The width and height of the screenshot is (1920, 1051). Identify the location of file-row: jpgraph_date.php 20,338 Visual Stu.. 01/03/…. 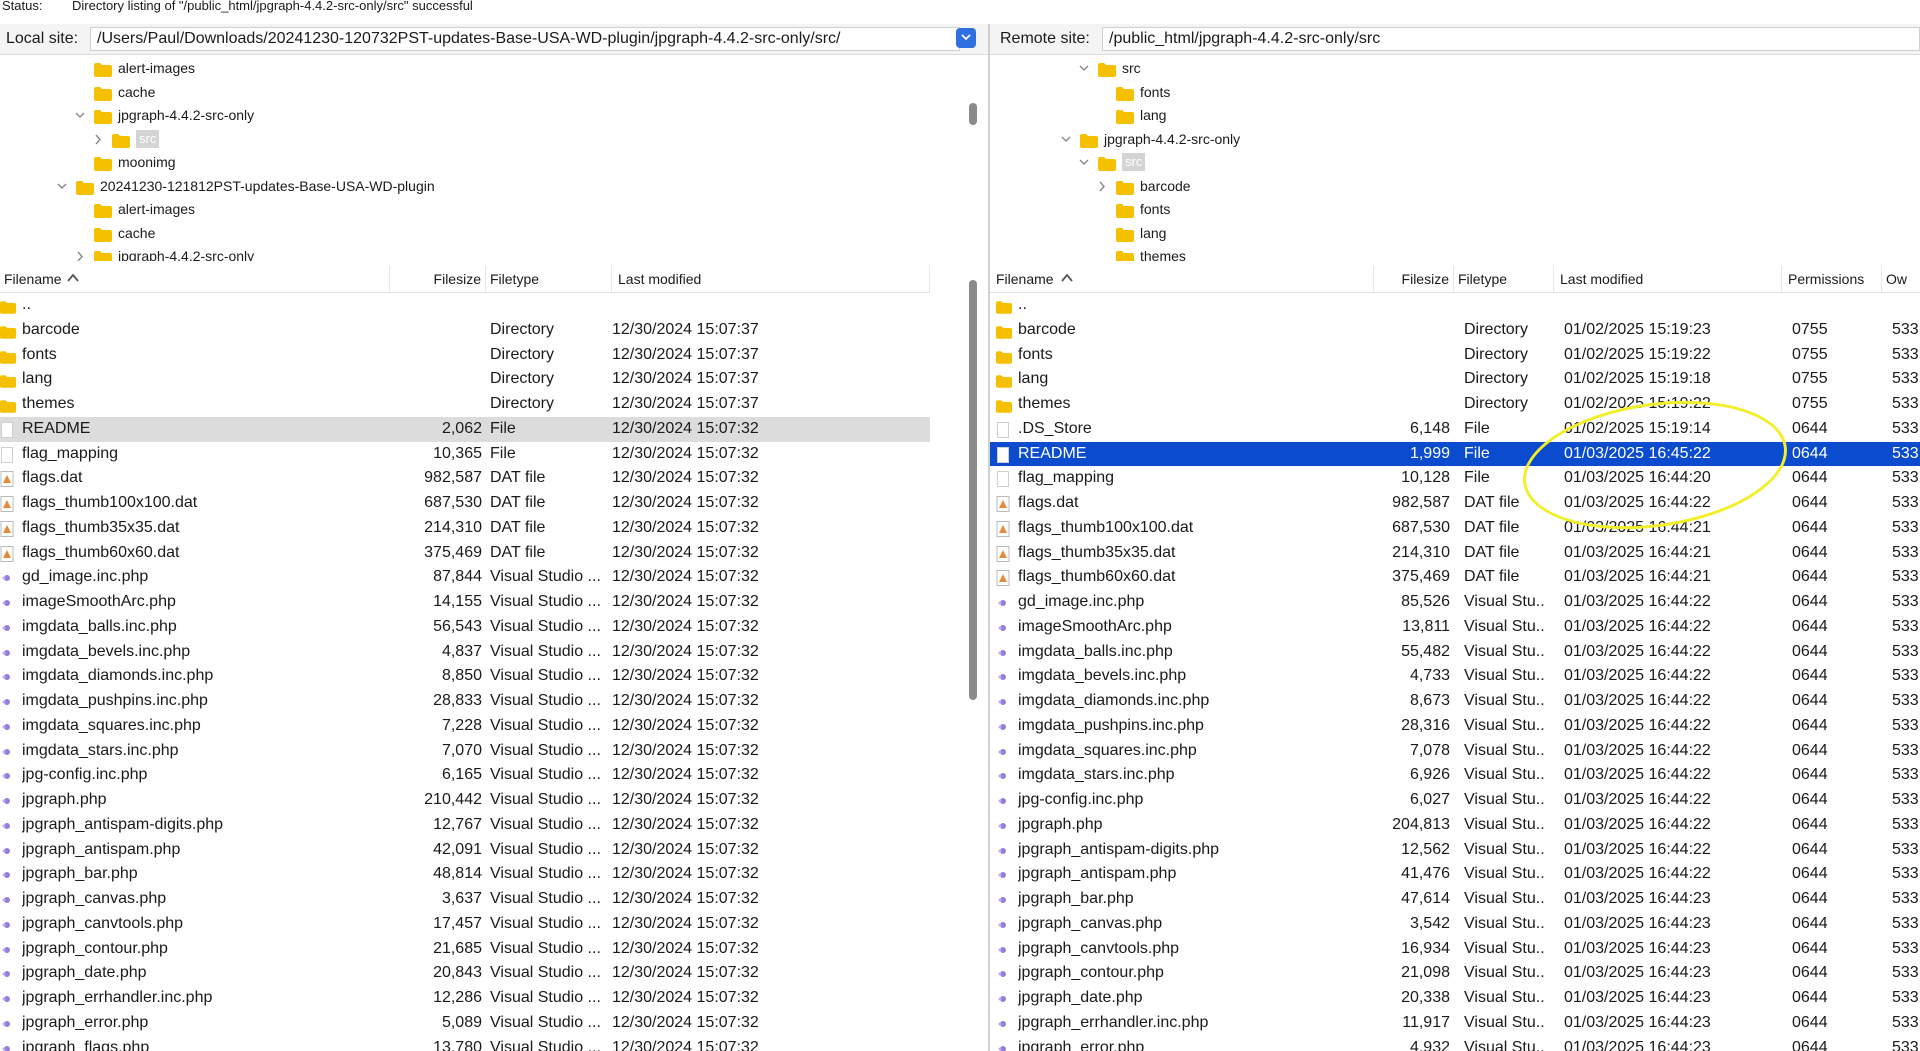
(1455, 998).